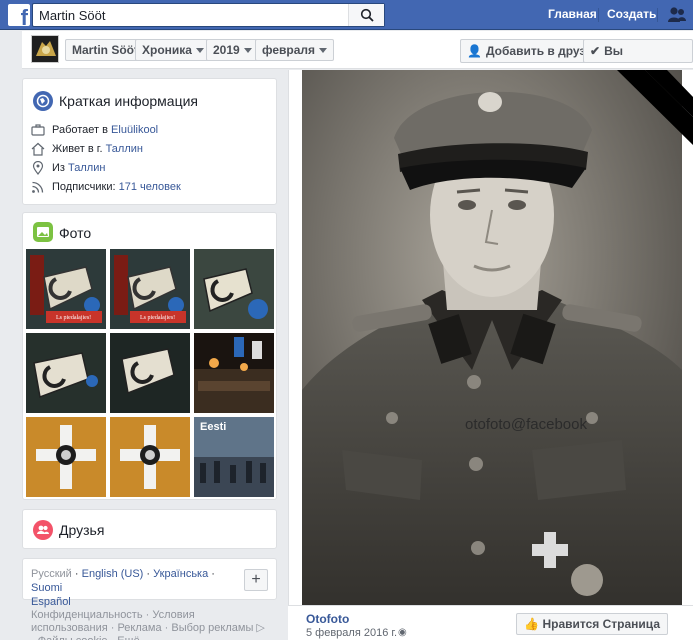 The height and width of the screenshot is (640, 693). I want to click on year-label: 2019, so click(226, 50).